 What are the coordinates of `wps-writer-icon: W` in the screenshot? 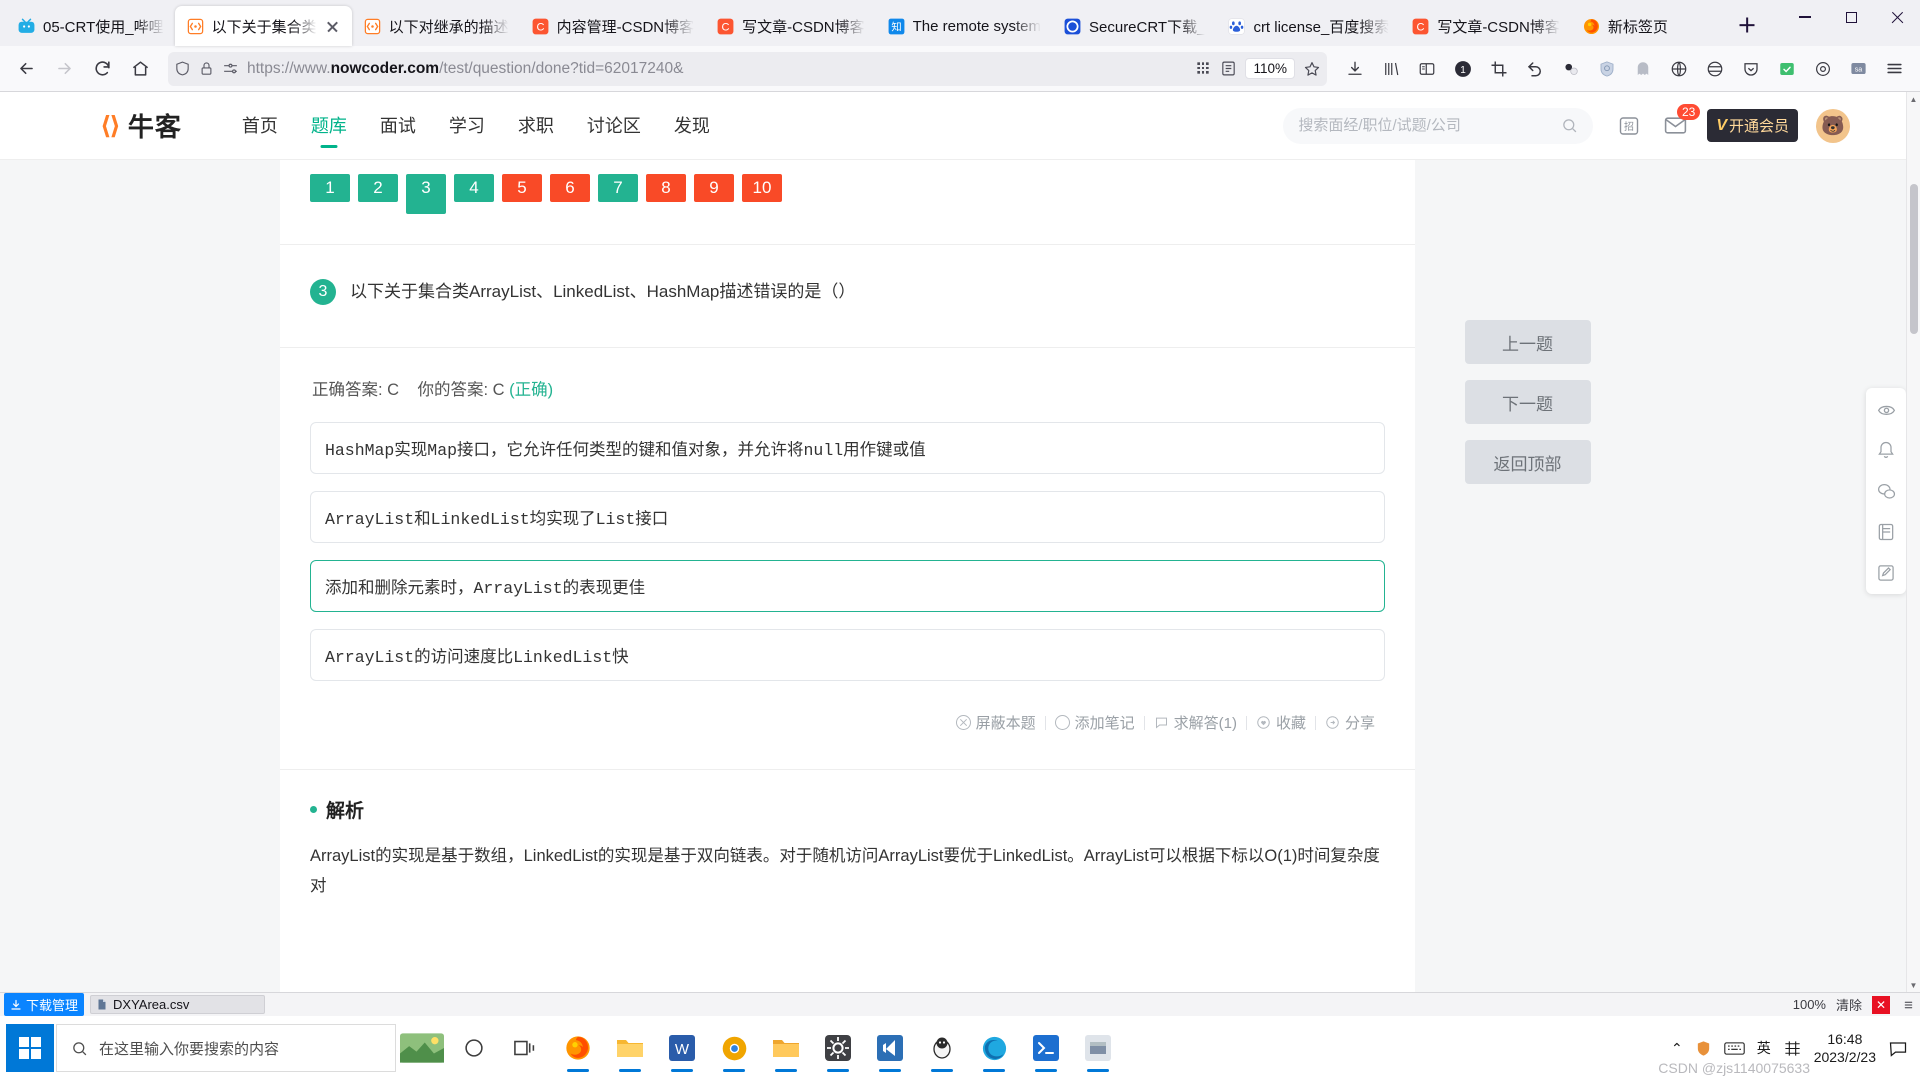 It's located at (682, 1048).